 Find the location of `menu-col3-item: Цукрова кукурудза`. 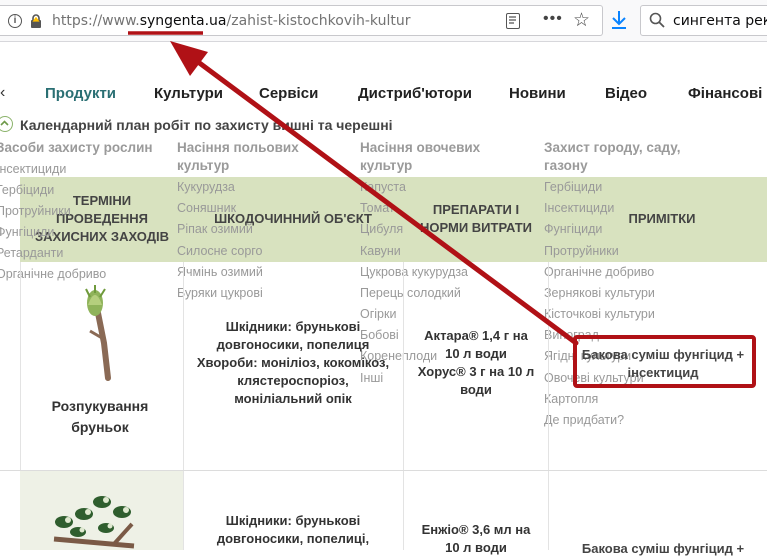

menu-col3-item: Цукрова кукурудза is located at coordinates (414, 272).